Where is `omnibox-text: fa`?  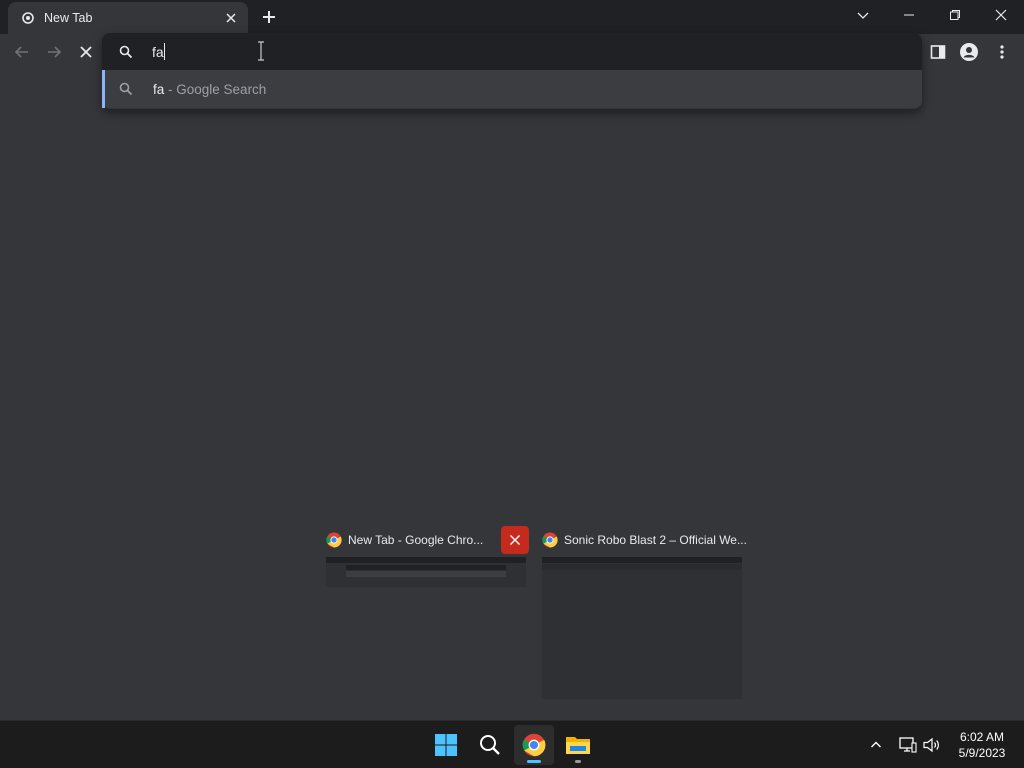
omnibox-text: fa is located at coordinates (158, 52).